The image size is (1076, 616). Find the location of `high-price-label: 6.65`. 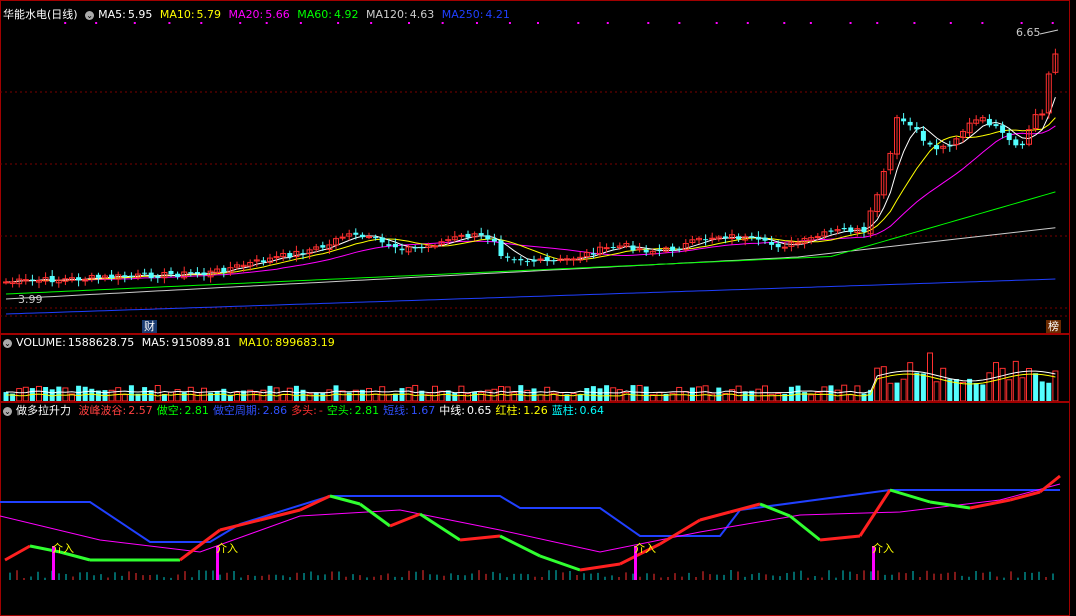

high-price-label: 6.65 is located at coordinates (1028, 32).